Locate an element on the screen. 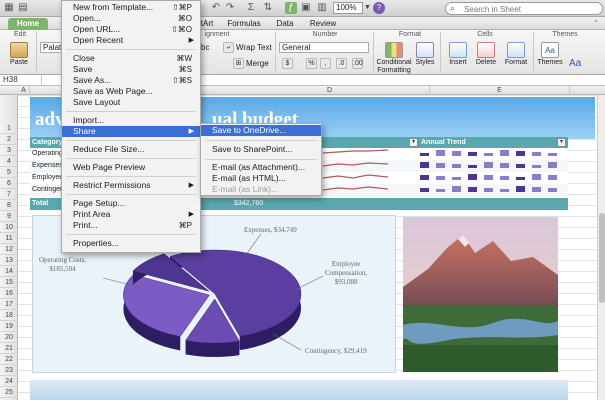  undo-icon: ↶ is located at coordinates (216, 8).